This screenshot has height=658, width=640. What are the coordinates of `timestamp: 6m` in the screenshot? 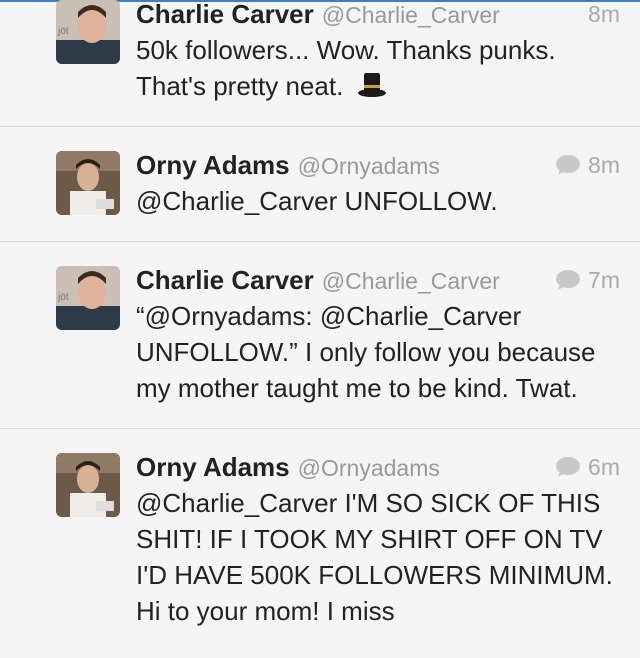 It's located at (604, 467).